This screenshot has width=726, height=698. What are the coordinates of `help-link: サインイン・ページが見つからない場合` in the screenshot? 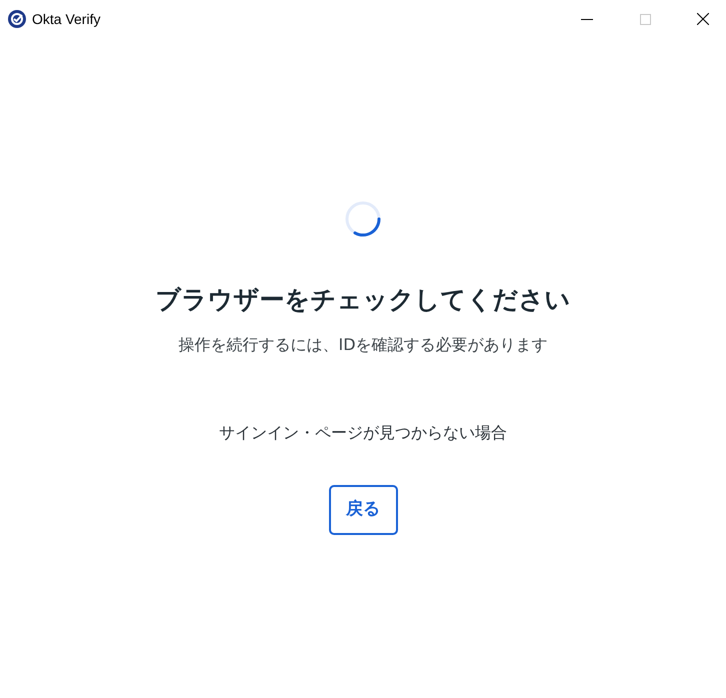 It's located at (363, 432).